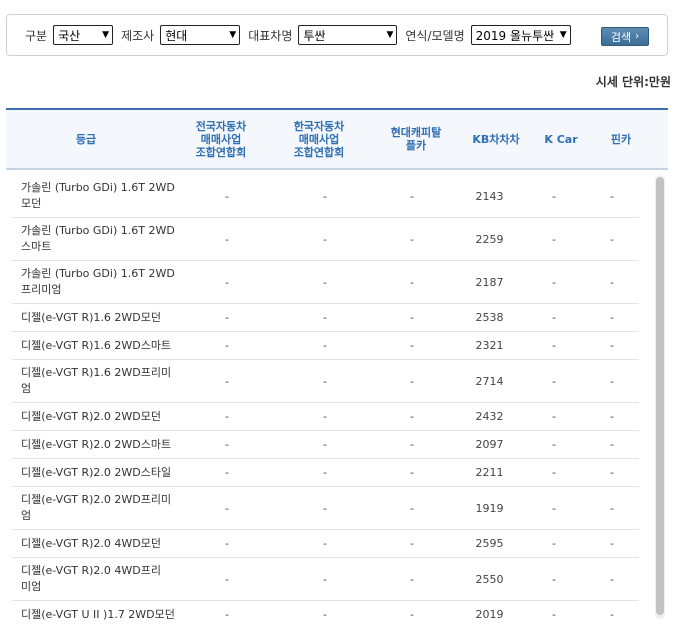 The height and width of the screenshot is (627, 681). What do you see at coordinates (96, 507) in the screenshot?
I see `grade-cell: 디젤(e-VGT R)2.0 2WD프리미 엄` at bounding box center [96, 507].